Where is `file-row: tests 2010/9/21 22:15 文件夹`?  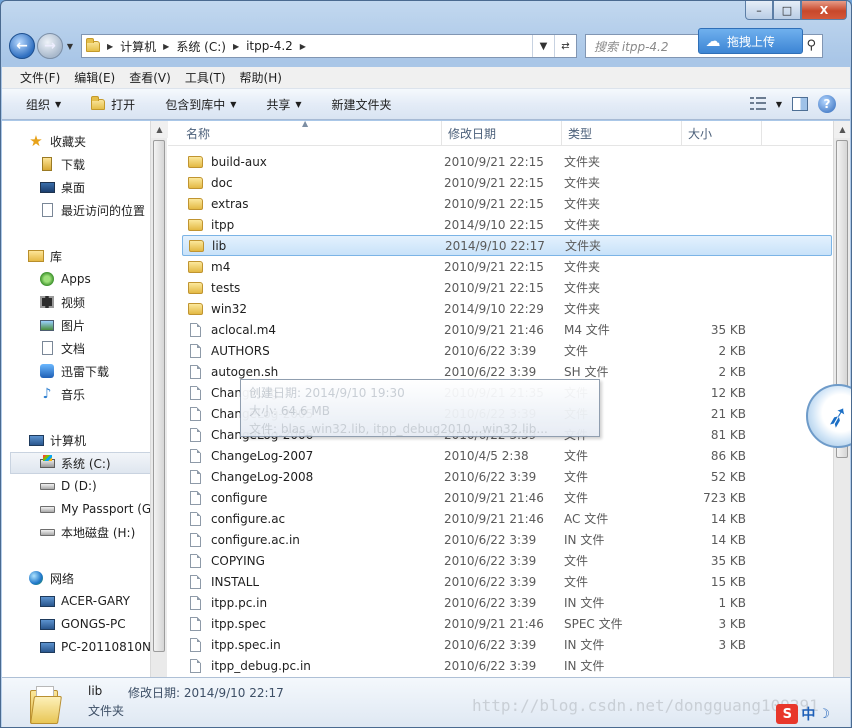
file-row: tests 2010/9/21 22:15 文件夹 is located at coordinates (507, 287).